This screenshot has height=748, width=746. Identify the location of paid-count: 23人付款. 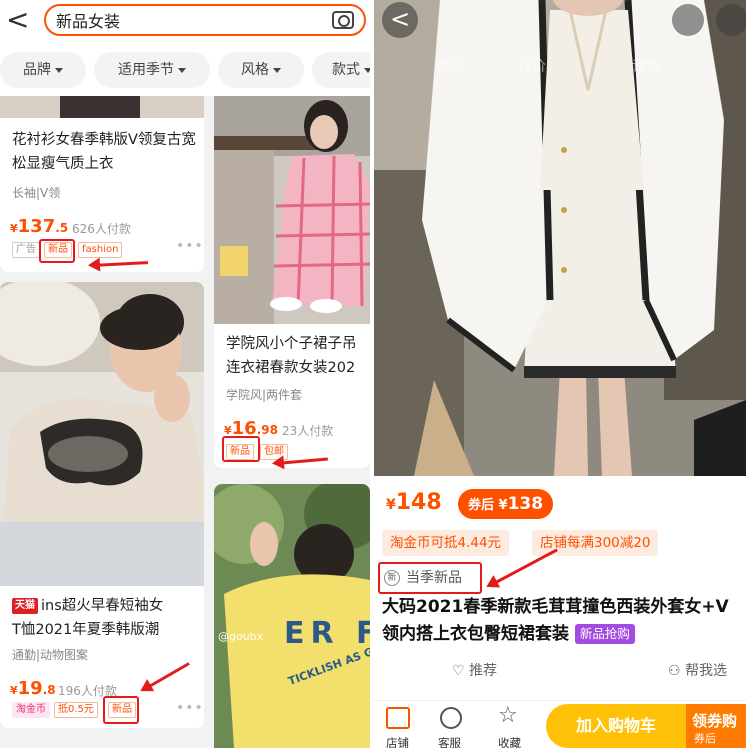
(308, 431).